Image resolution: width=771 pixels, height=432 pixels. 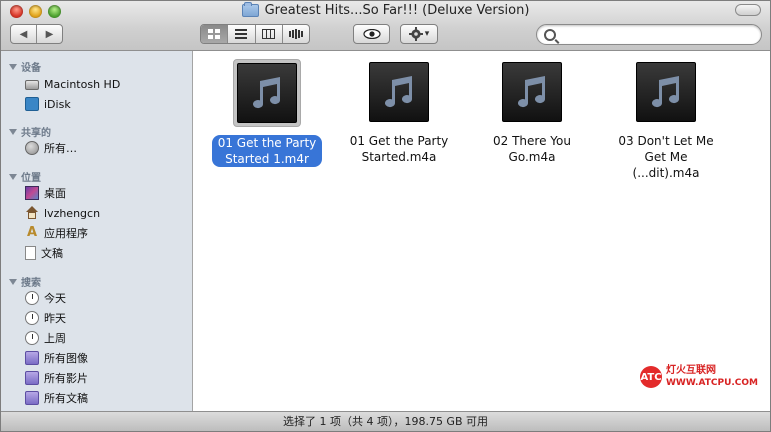 I want to click on search-icon, so click(x=550, y=35).